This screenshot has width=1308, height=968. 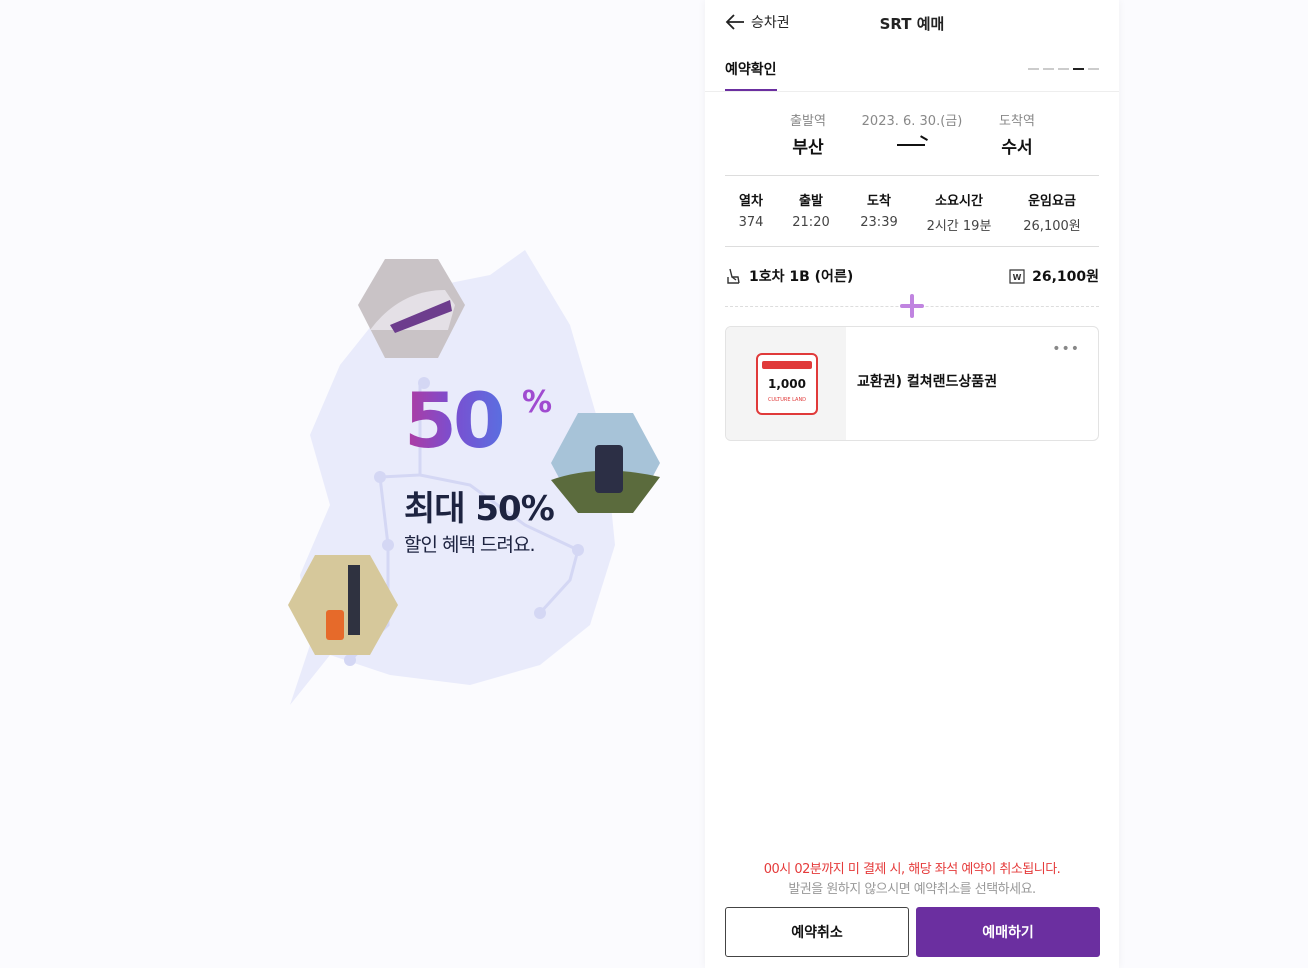 What do you see at coordinates (879, 222) in the screenshot?
I see `info-value: 23:39` at bounding box center [879, 222].